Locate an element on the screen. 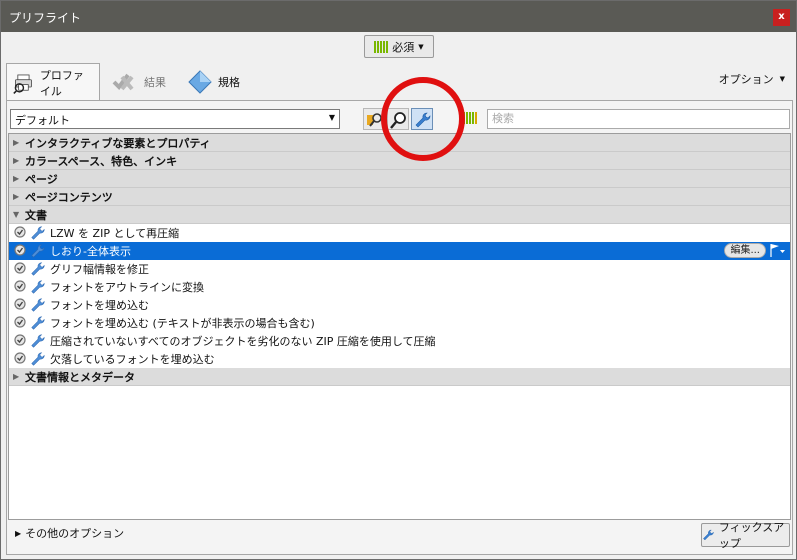  tab-bar: プロファイル 結果 規格 オプション ▼ is located at coordinates (398, 82).